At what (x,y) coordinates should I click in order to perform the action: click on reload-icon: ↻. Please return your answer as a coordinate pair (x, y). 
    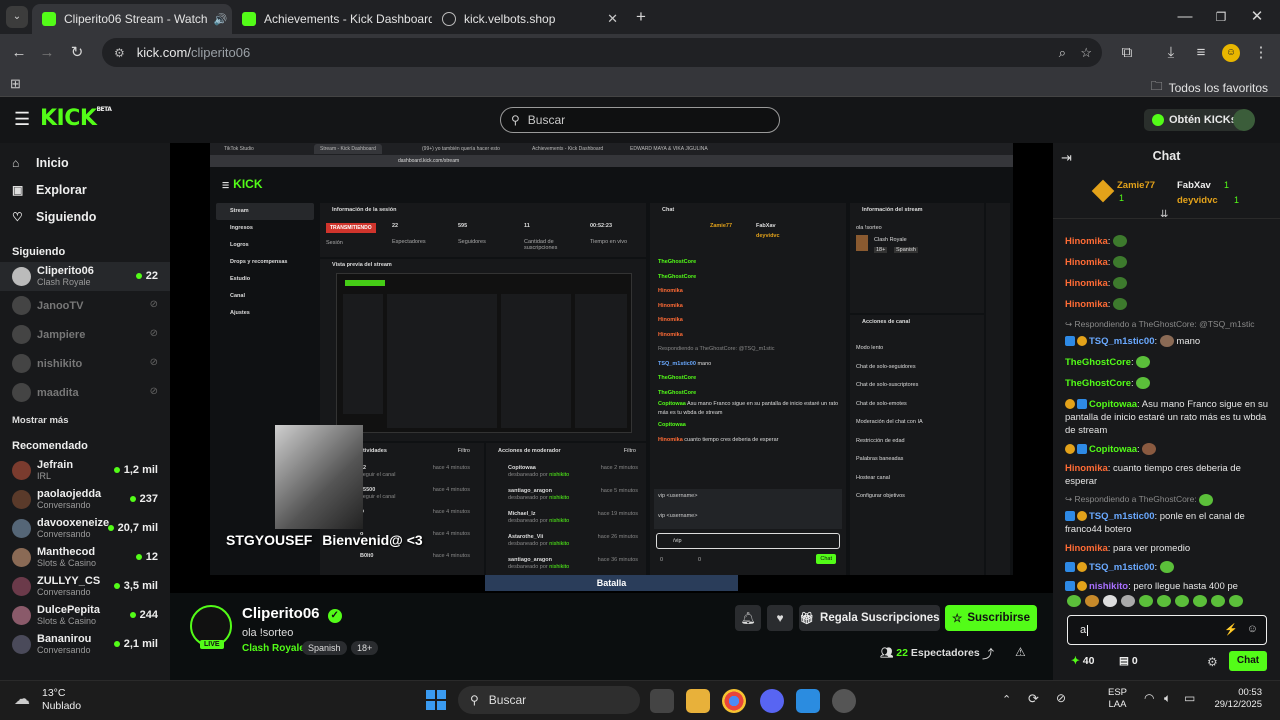
    Looking at the image, I should click on (77, 53).